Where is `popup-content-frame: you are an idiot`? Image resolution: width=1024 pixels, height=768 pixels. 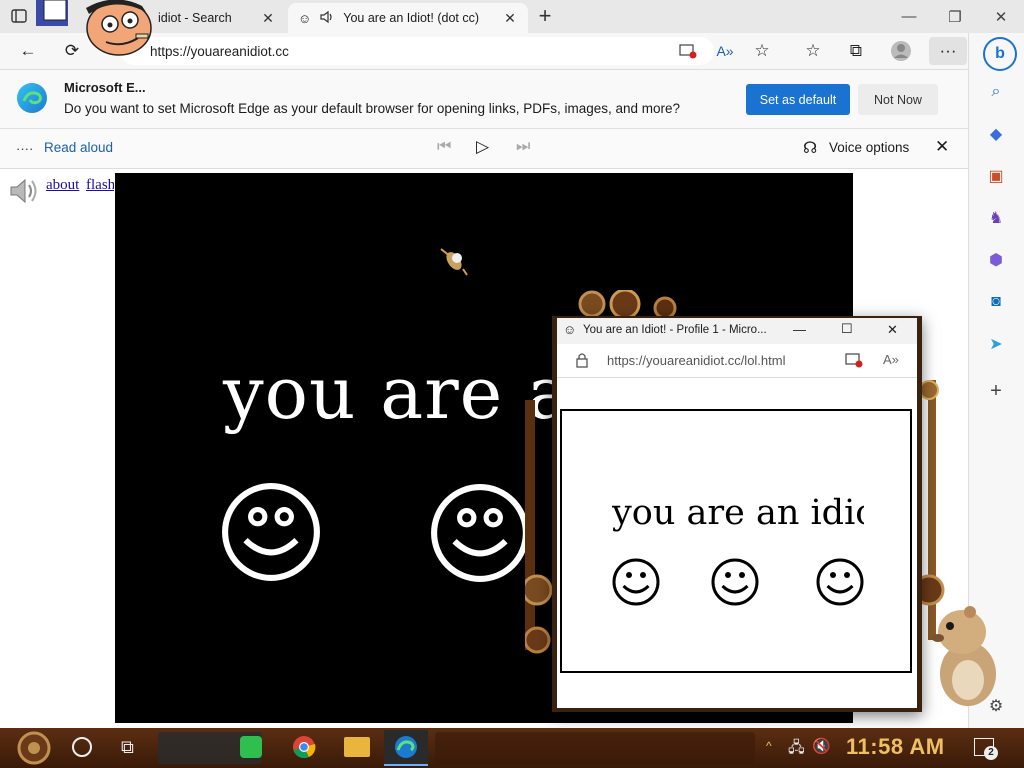 popup-content-frame: you are an idiot is located at coordinates (736, 541).